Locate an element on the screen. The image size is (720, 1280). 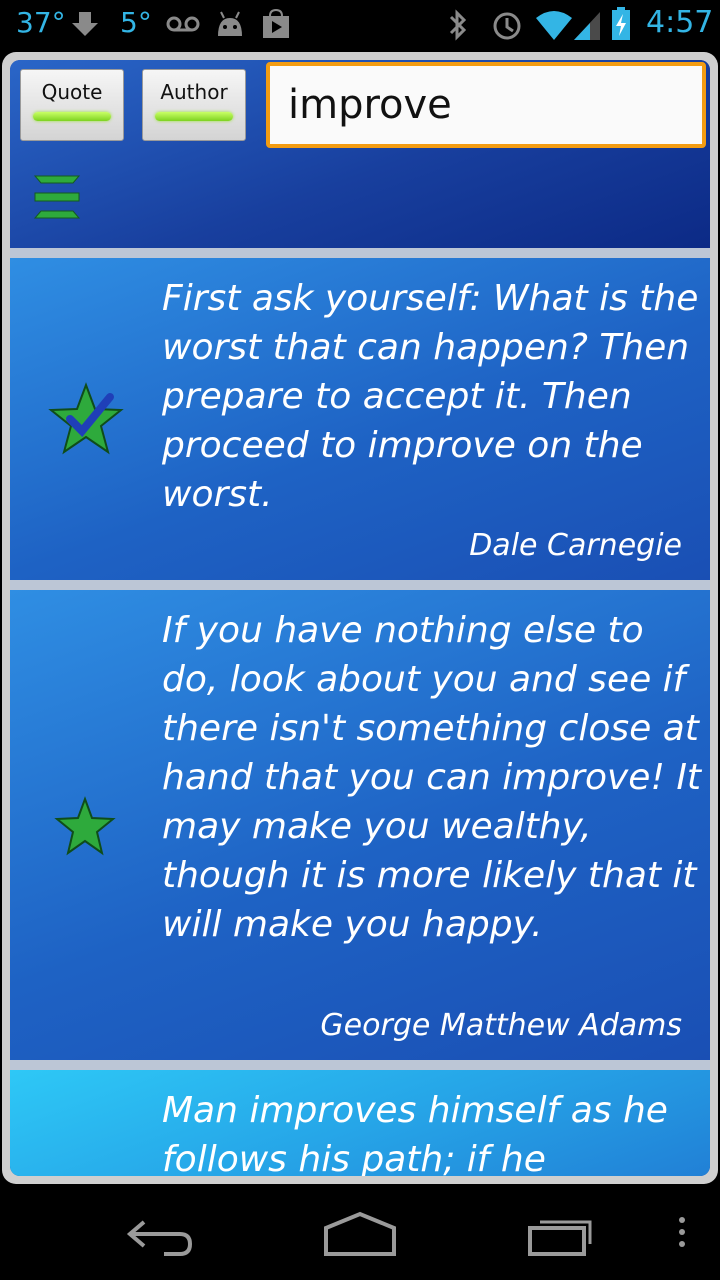
status-bar: 37° 5° 4:57 is located at coordinates (360, 25).